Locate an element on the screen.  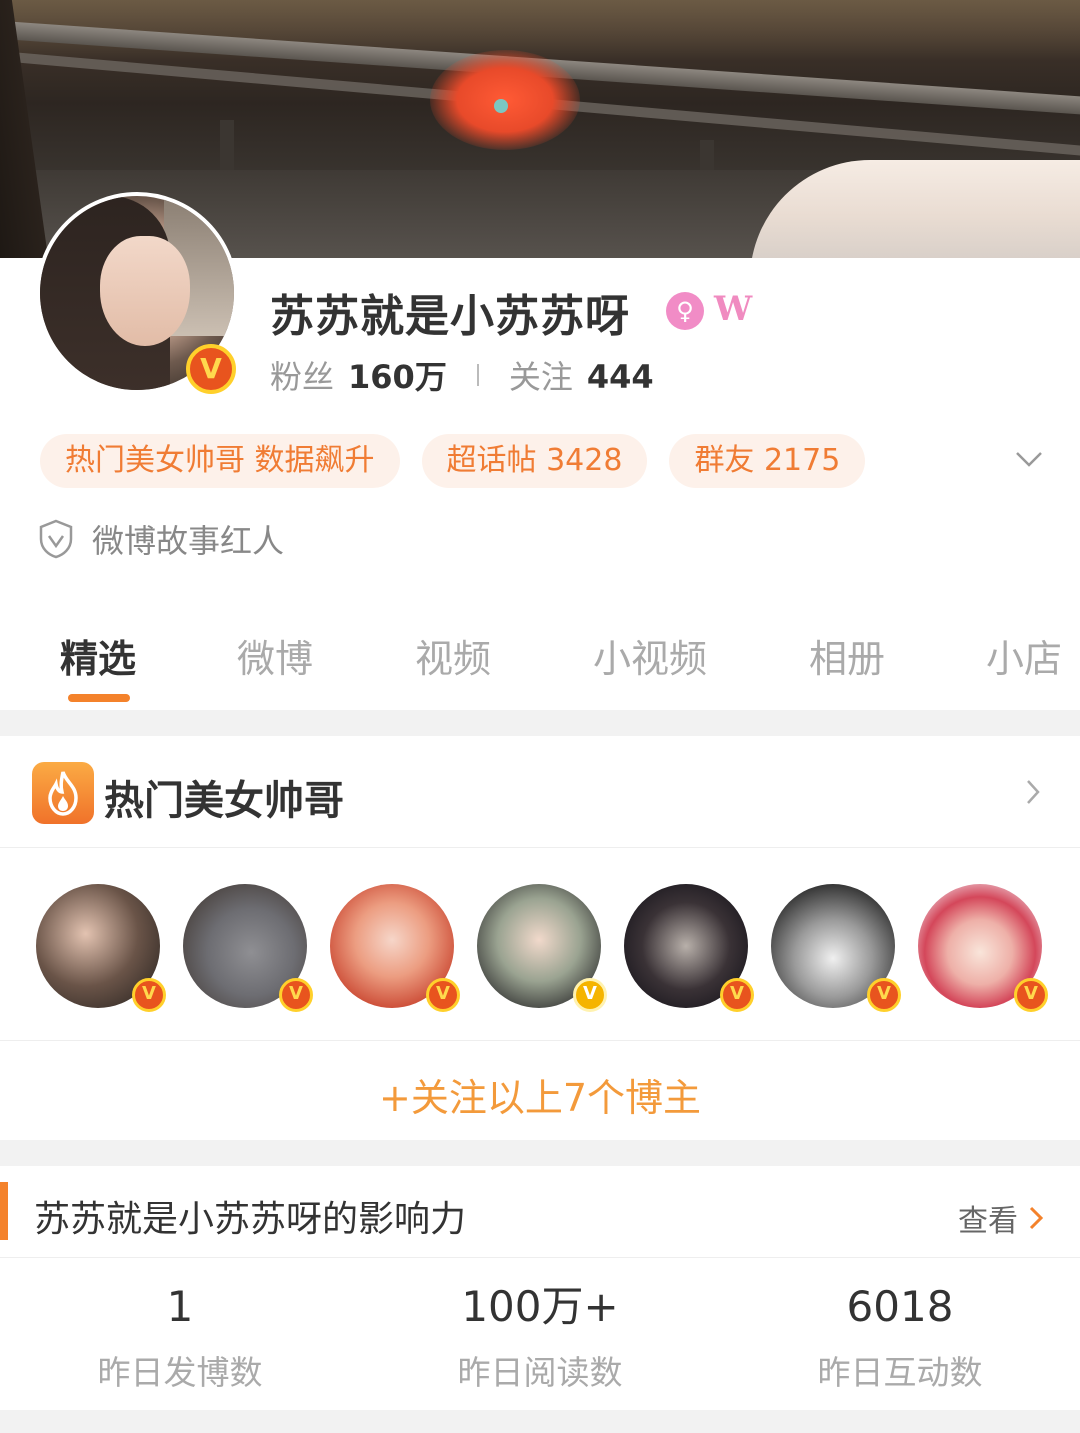
view-influence-link: 查看 is located at coordinates (1001, 1218).